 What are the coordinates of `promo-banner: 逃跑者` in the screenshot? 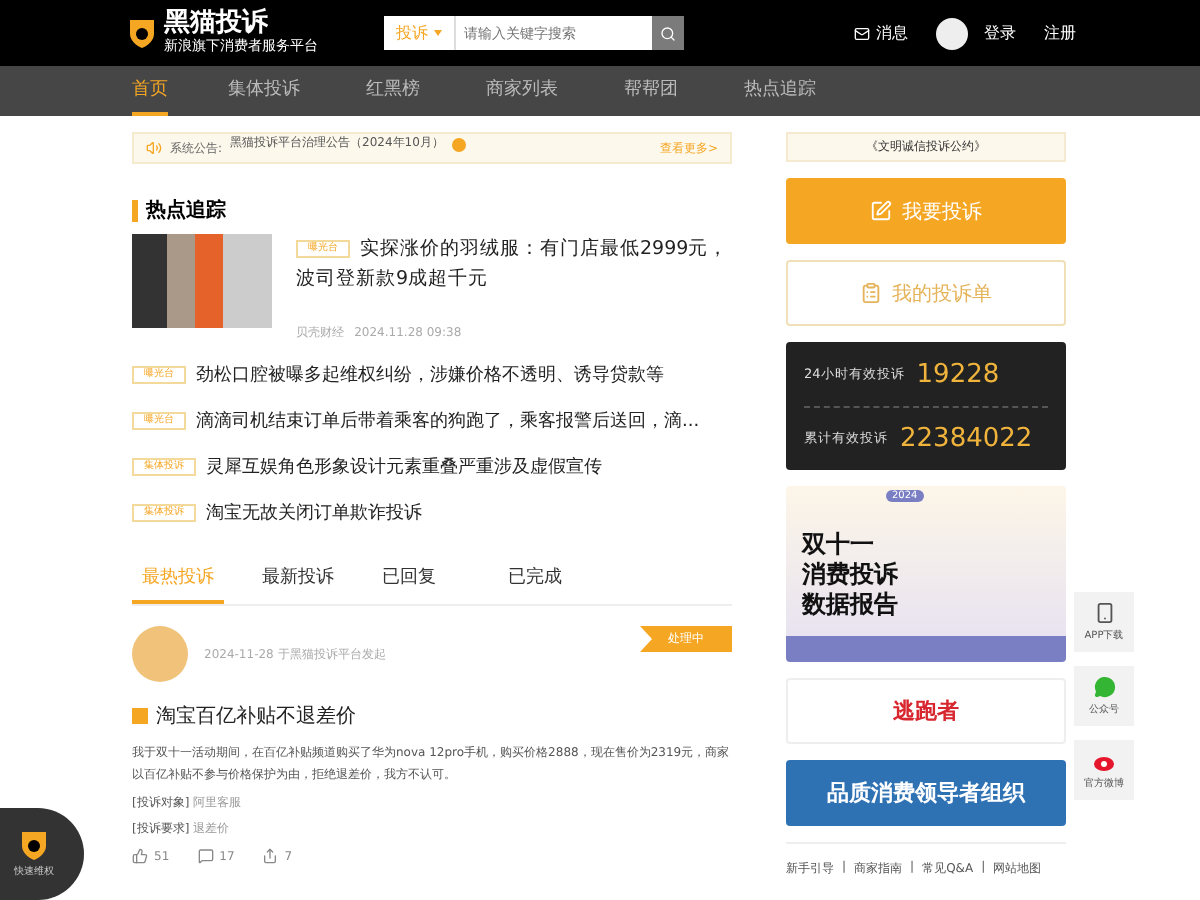 It's located at (926, 711).